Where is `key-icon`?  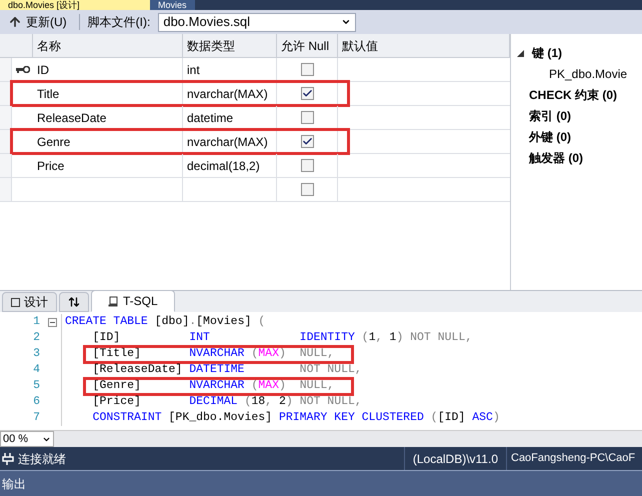
key-icon is located at coordinates (23, 69).